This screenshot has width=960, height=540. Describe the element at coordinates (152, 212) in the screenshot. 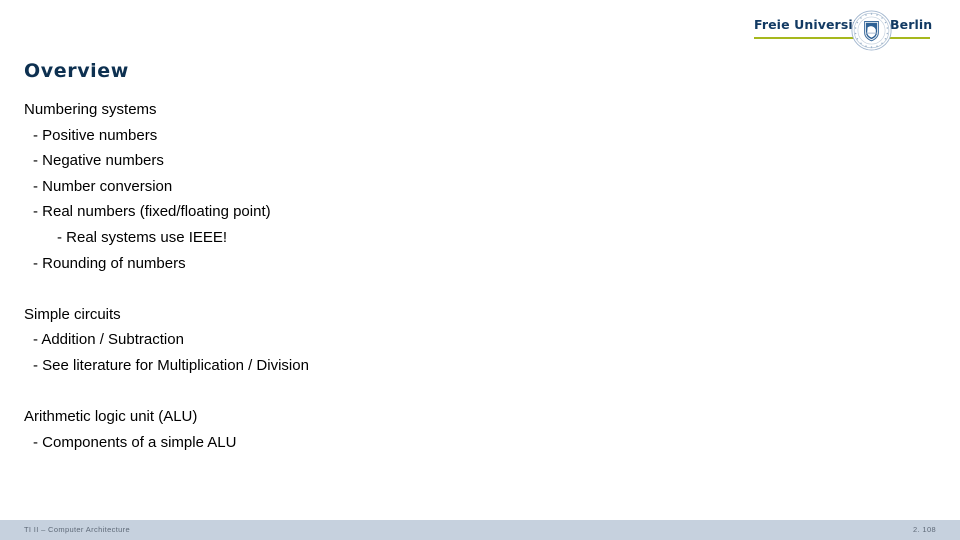

I see `bullet-line: - Real numbers (fixed/floating point)` at that location.